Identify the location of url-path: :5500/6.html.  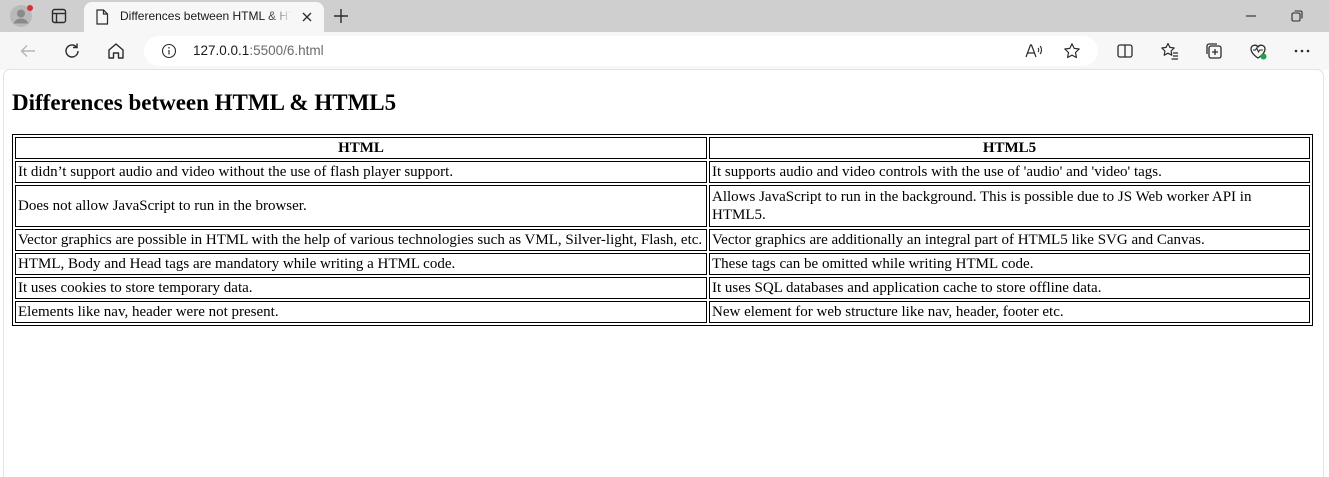
(286, 50).